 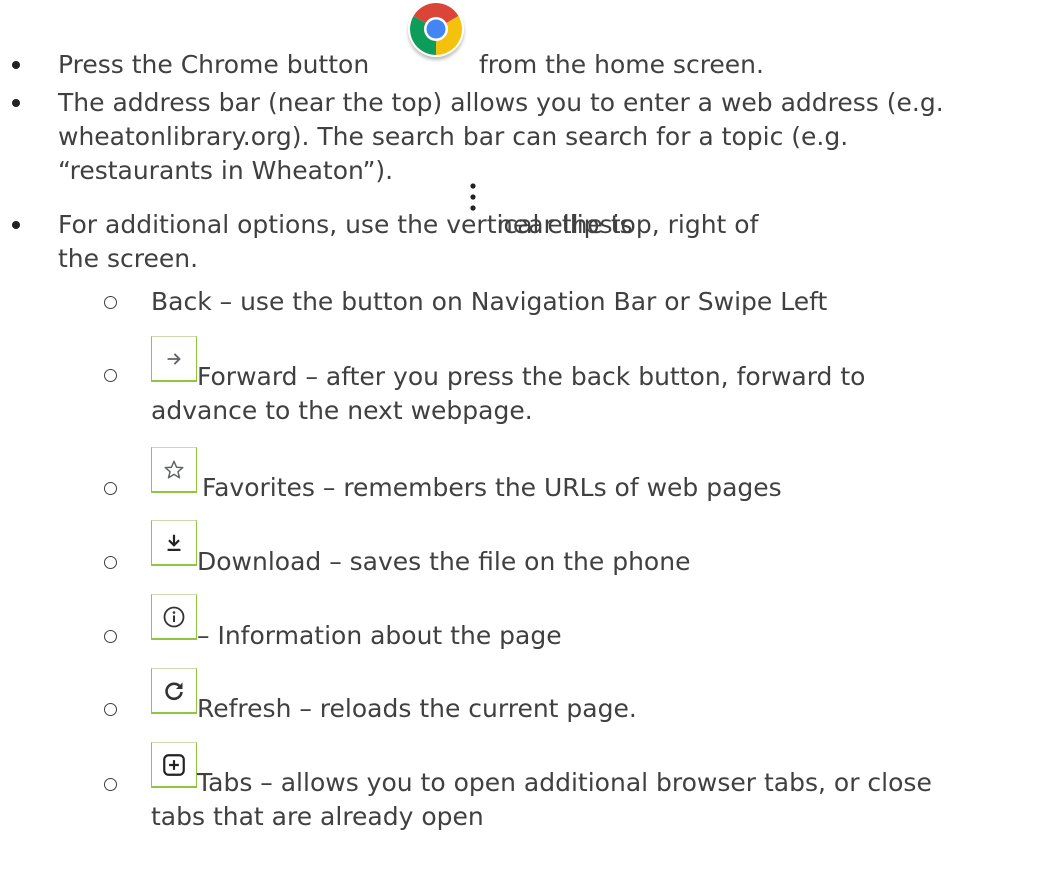 I want to click on new-tab-icon, so click(x=174, y=764).